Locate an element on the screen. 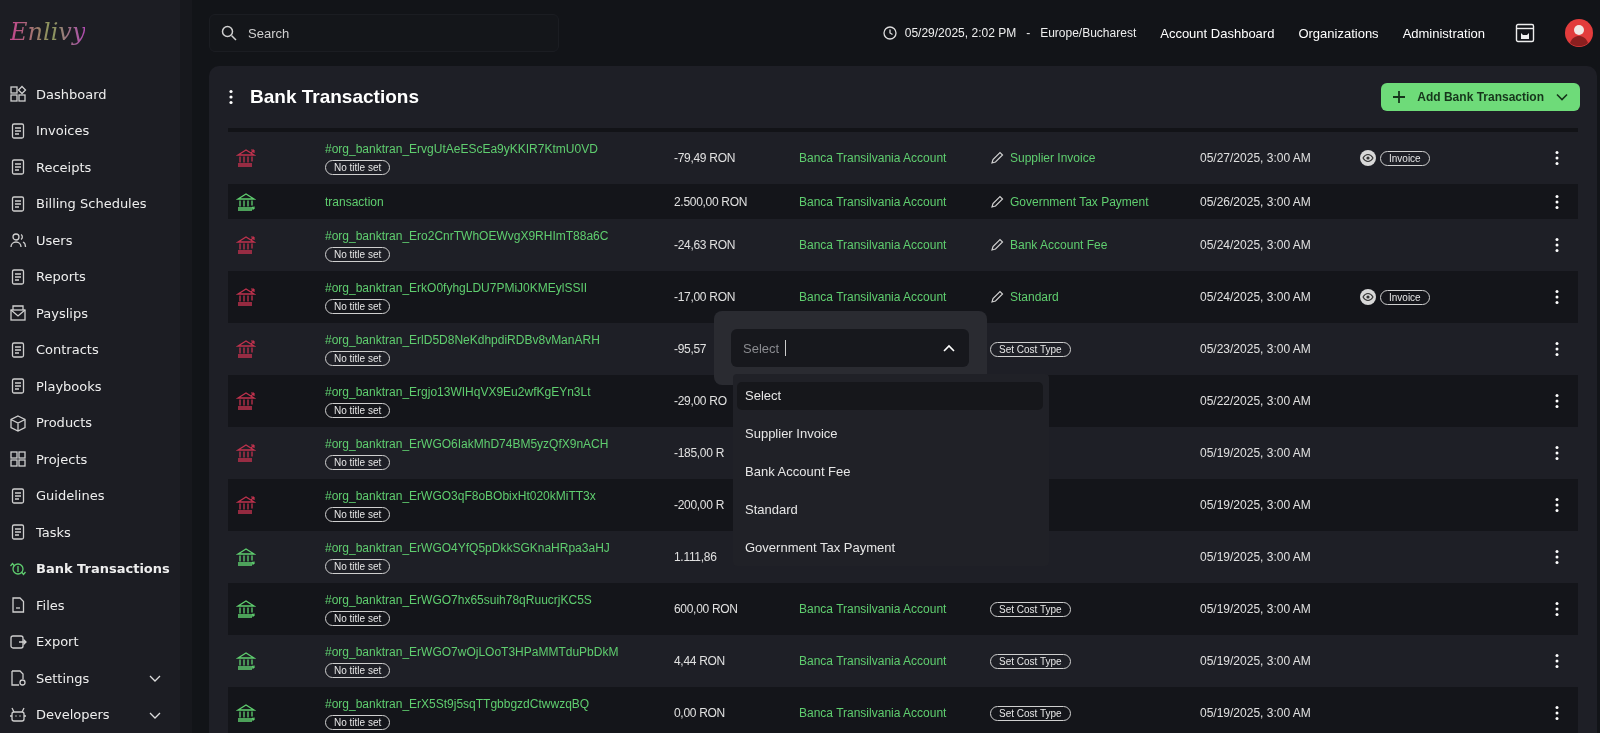 This screenshot has height=733, width=1600. search-field: Search is located at coordinates (384, 33).